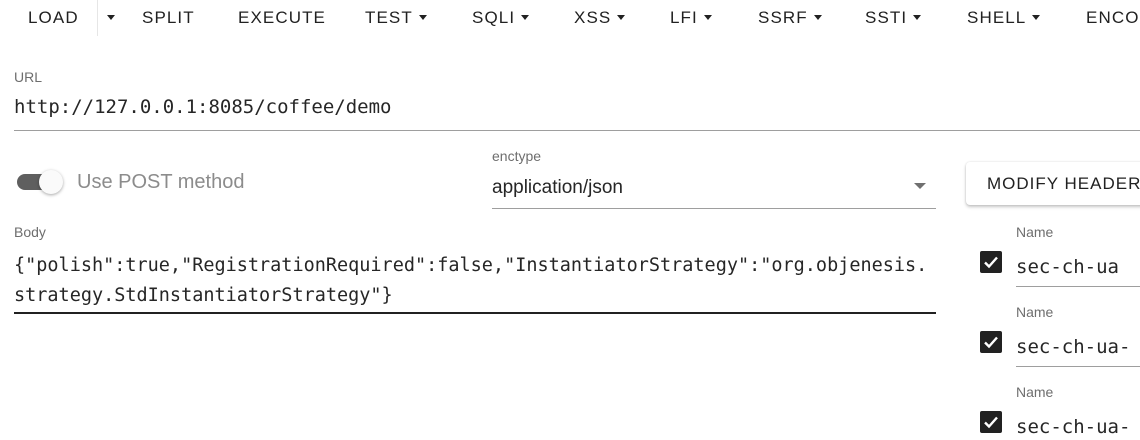 The width and height of the screenshot is (1140, 440). Describe the element at coordinates (920, 186) in the screenshot. I see `dropdown-arrow-icon` at that location.